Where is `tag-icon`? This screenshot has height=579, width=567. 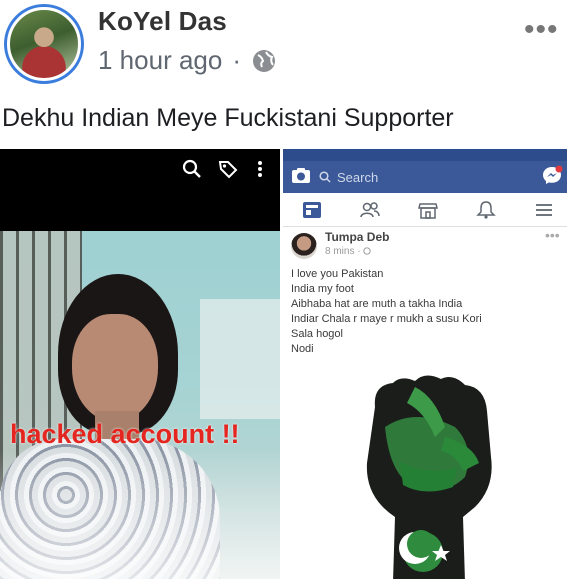 tag-icon is located at coordinates (228, 169).